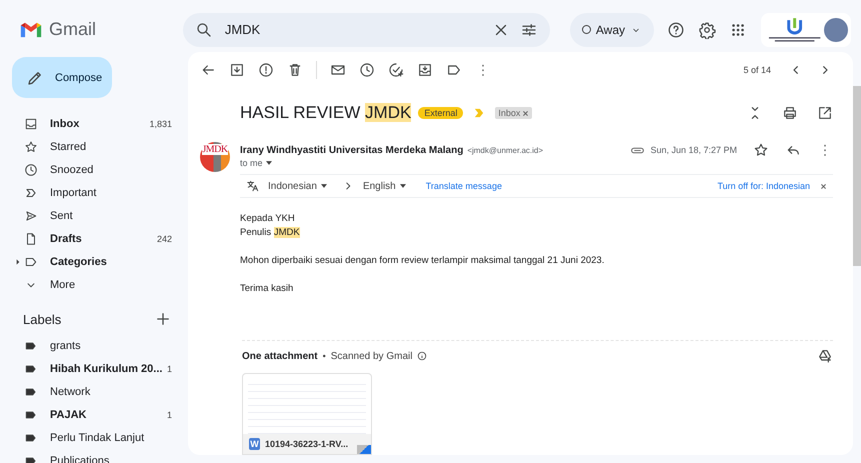  What do you see at coordinates (823, 186) in the screenshot?
I see `close-icon` at bounding box center [823, 186].